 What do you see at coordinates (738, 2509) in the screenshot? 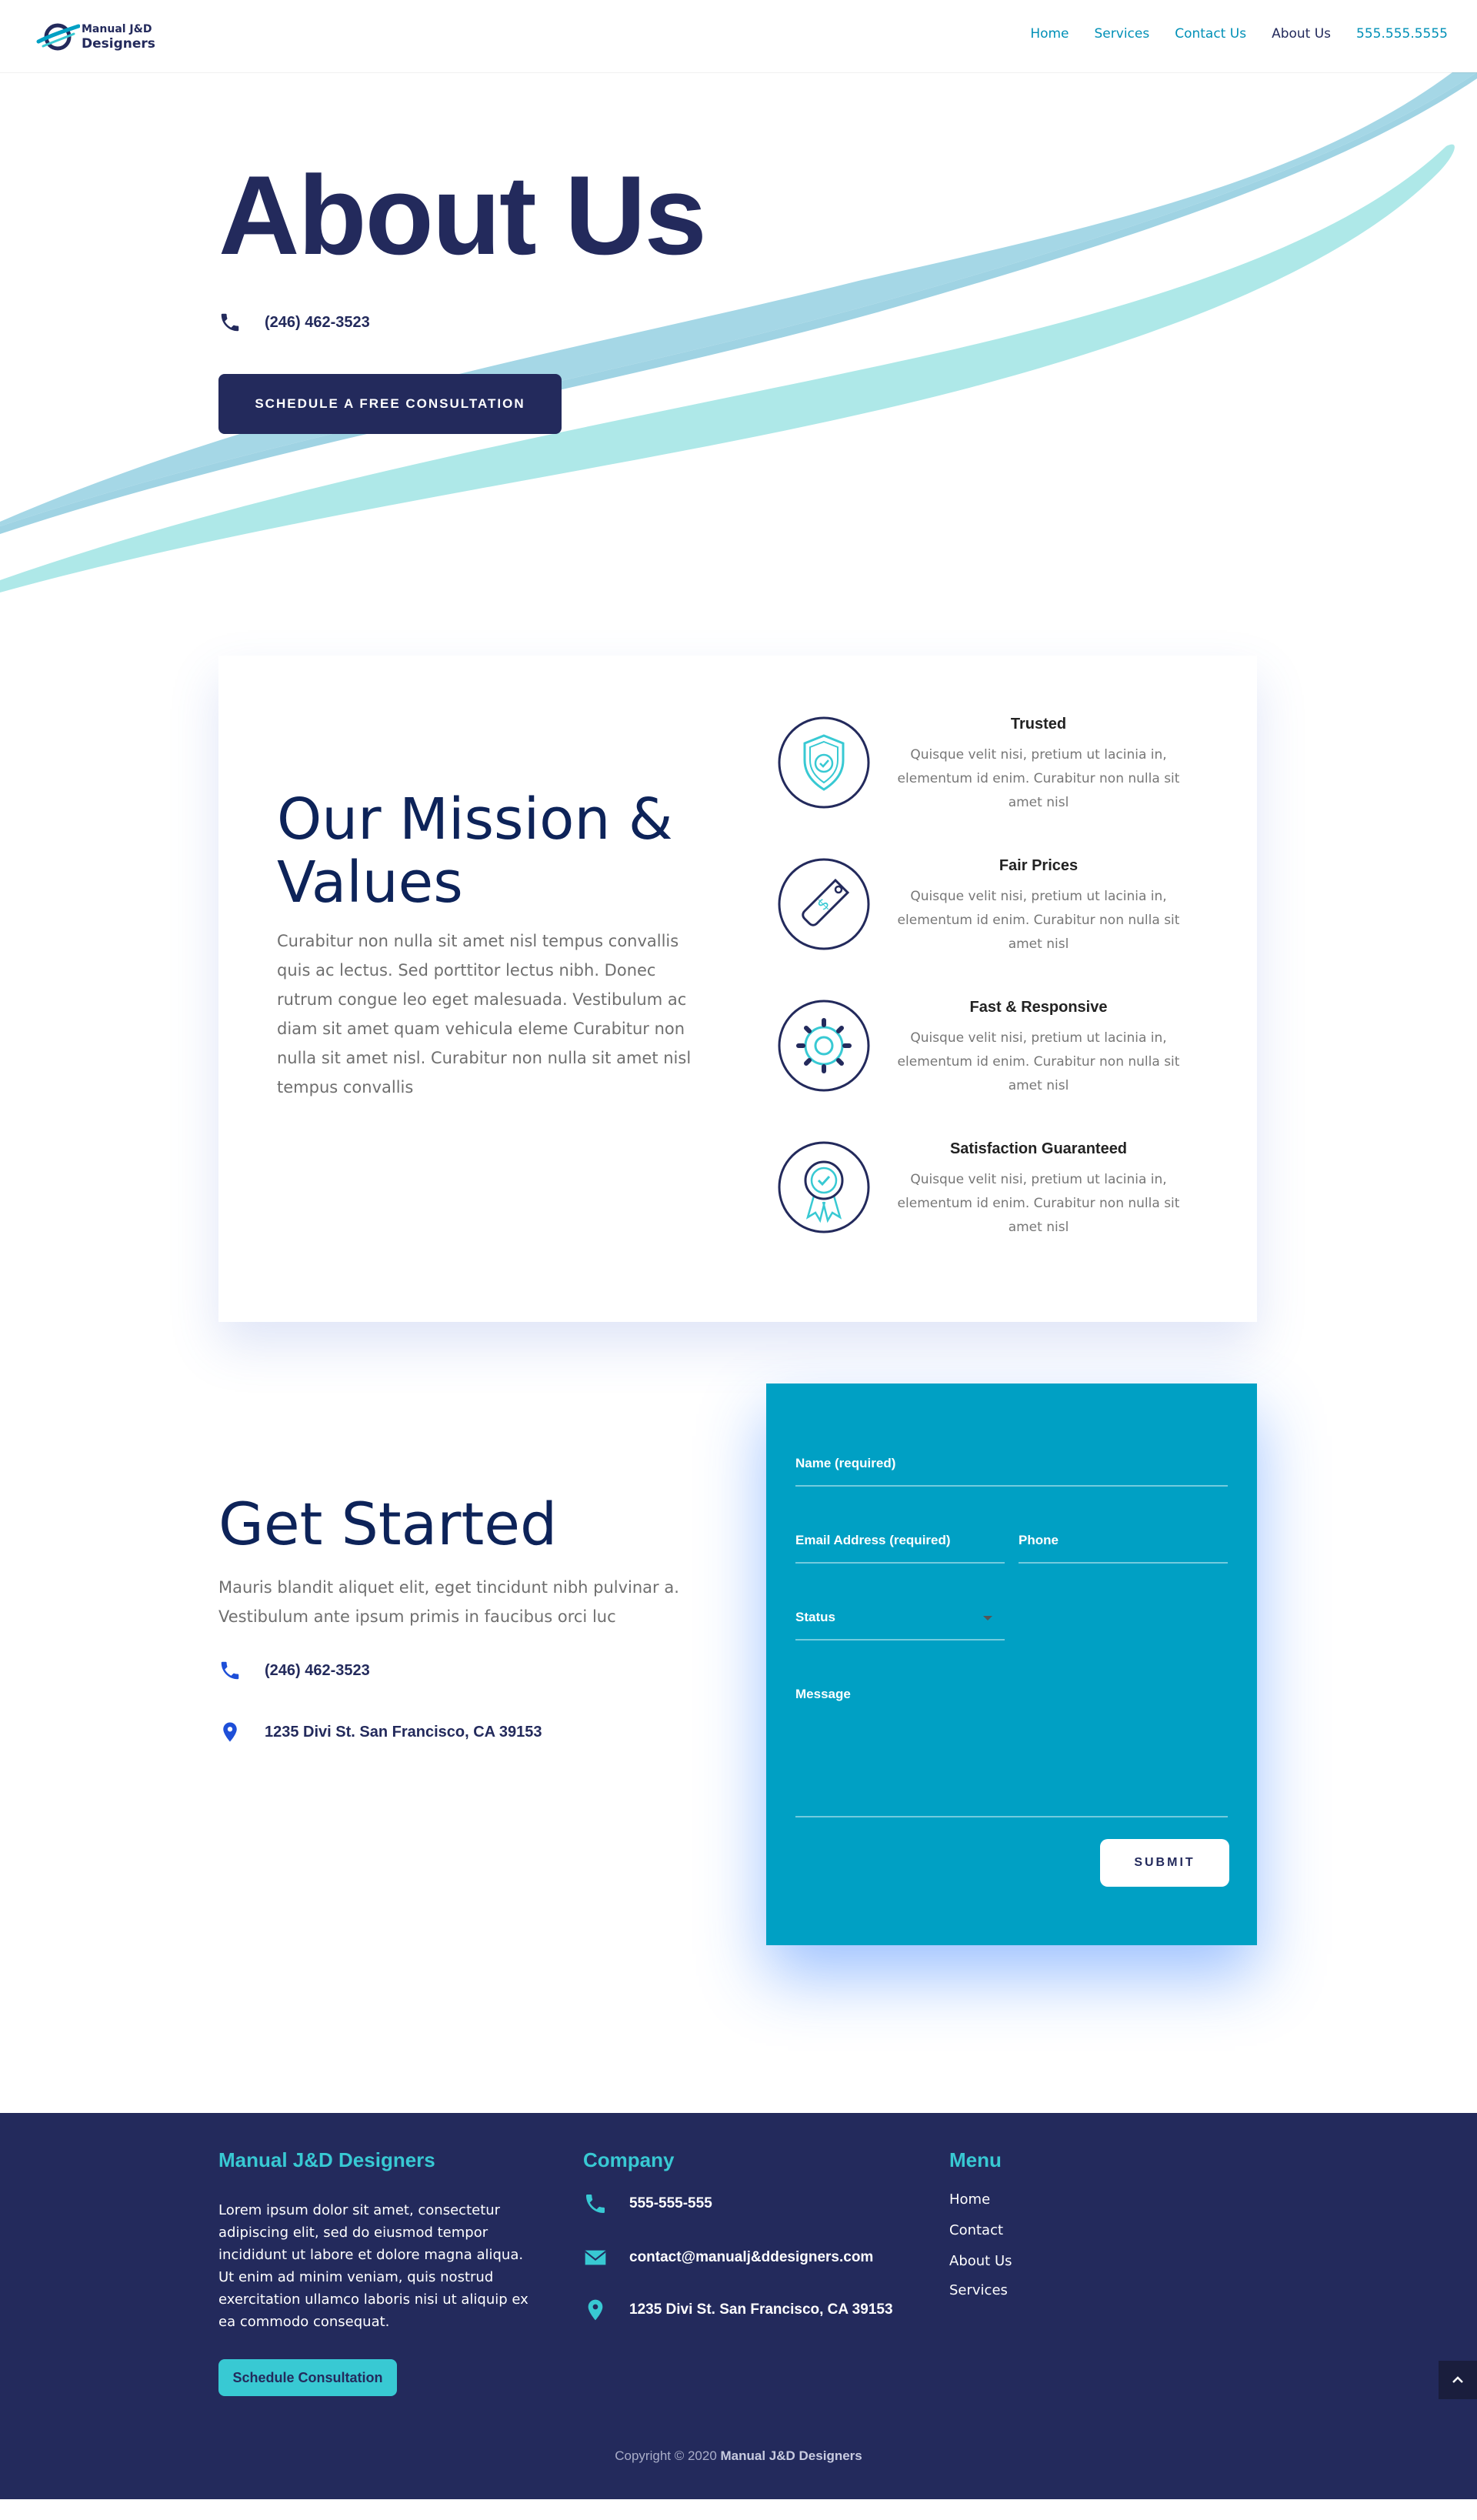
I see `page-bottom-edge` at bounding box center [738, 2509].